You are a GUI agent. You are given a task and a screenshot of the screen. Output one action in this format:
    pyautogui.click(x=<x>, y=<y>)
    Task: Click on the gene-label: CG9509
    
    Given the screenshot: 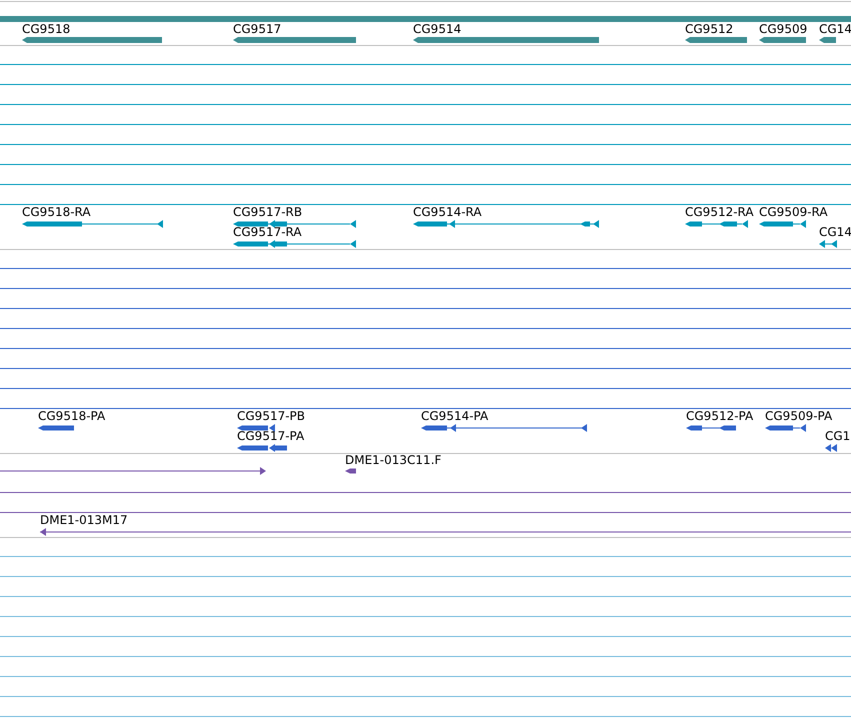 What is the action you would take?
    pyautogui.click(x=783, y=29)
    